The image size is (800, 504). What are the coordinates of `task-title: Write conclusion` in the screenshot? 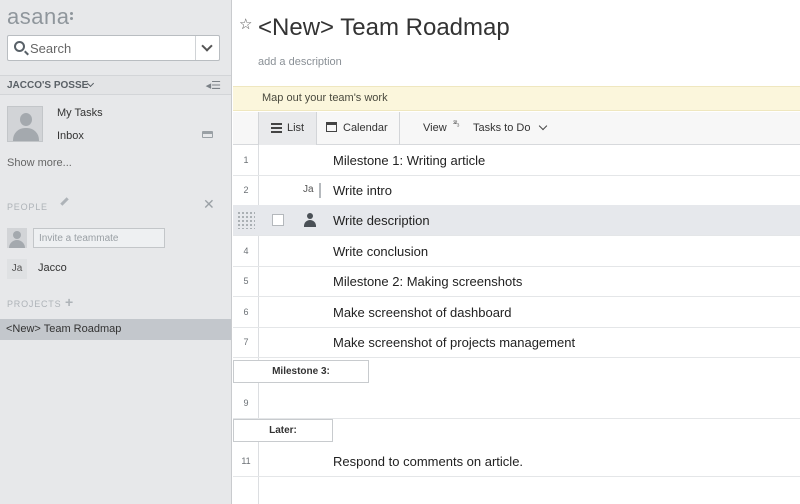 It's located at (380, 251).